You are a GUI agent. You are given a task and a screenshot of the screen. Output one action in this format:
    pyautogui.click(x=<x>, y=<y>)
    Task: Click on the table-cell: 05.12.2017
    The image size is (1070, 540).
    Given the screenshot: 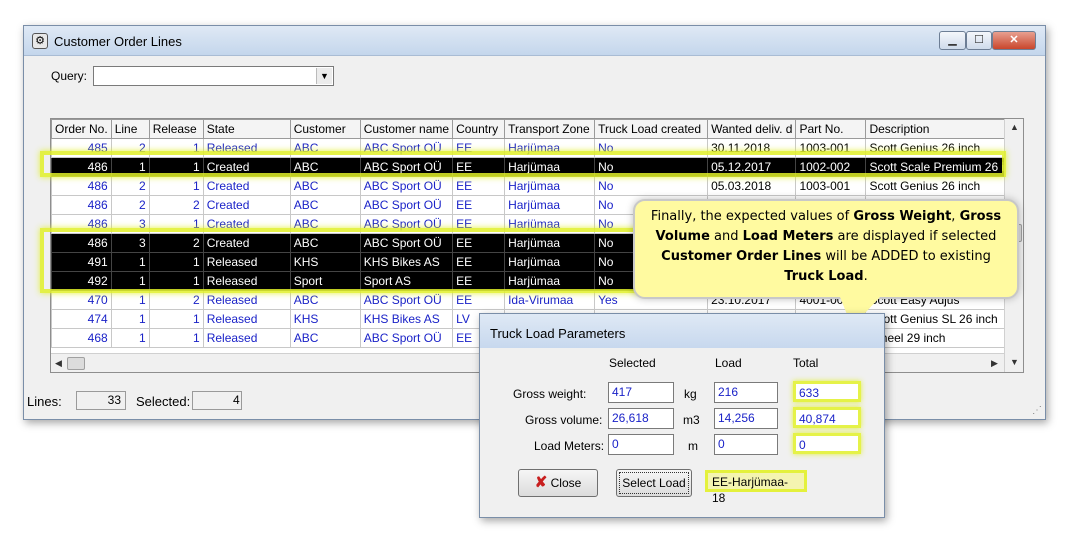 What is the action you would take?
    pyautogui.click(x=752, y=167)
    